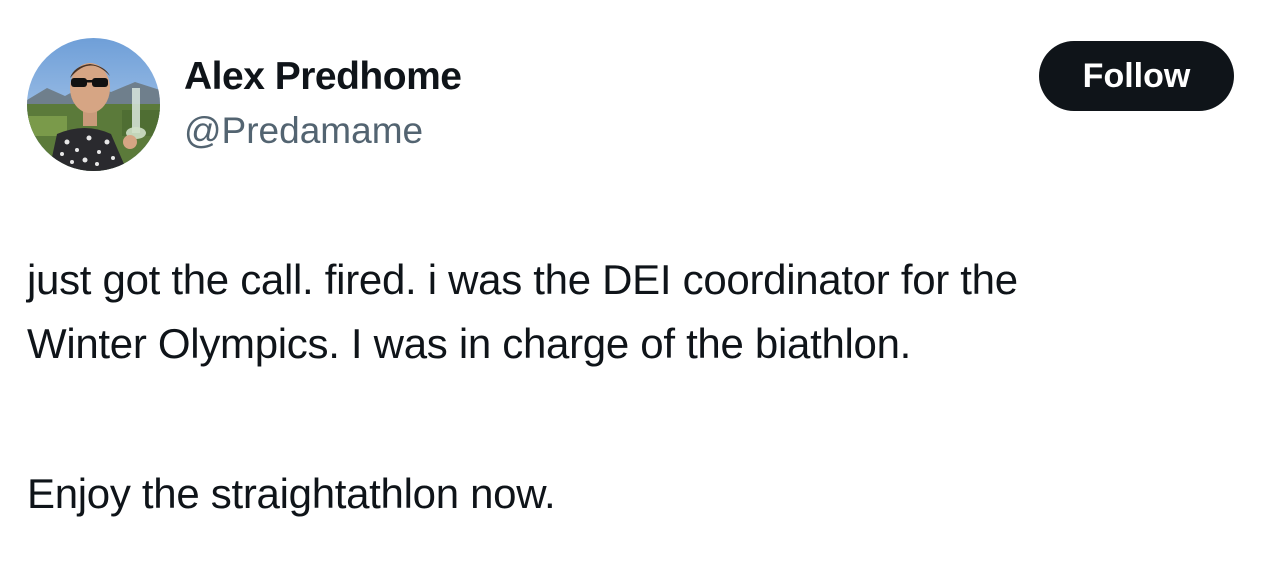 This screenshot has width=1284, height=579. I want to click on follow-button: Follow, so click(1136, 76).